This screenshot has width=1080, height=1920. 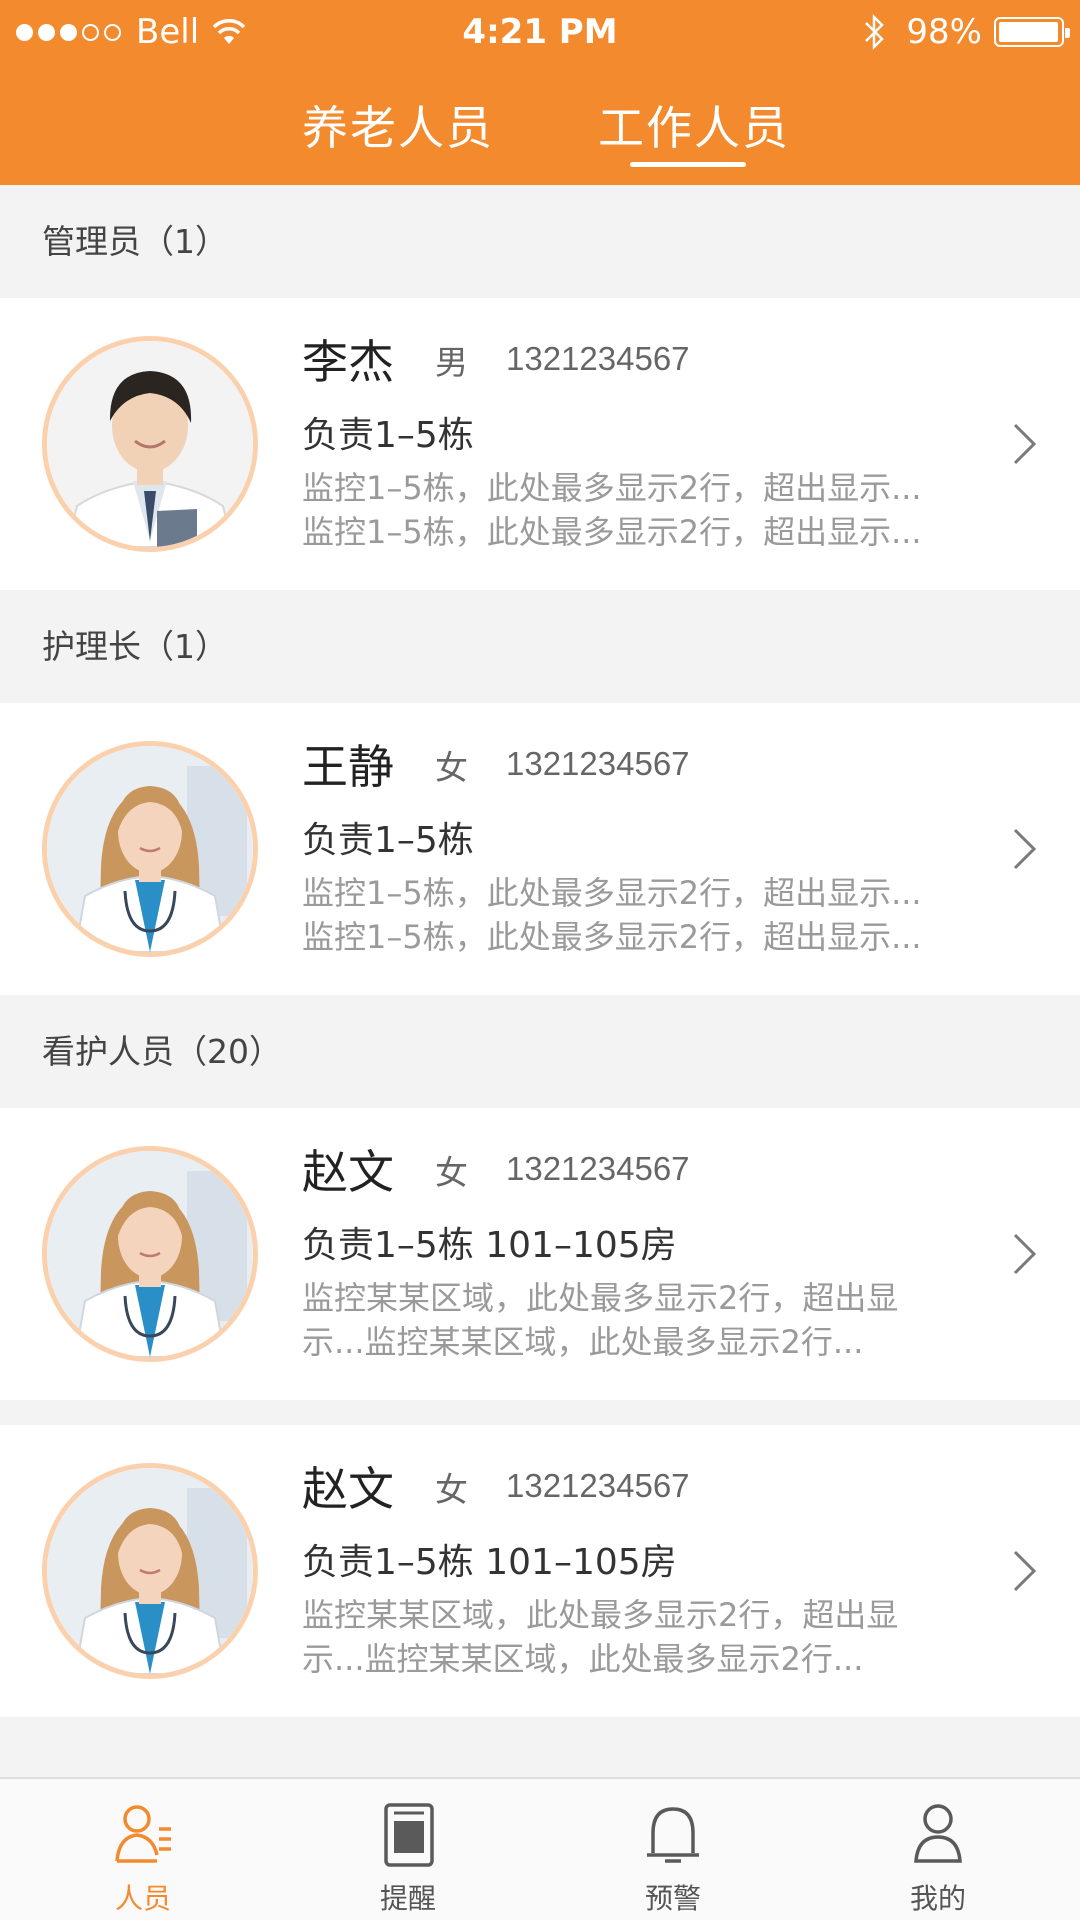 I want to click on bluetooth-icon, so click(x=875, y=32).